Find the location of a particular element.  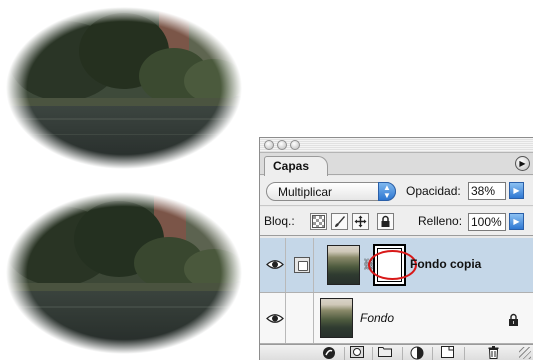

new-set-icon is located at coordinates (385, 352).